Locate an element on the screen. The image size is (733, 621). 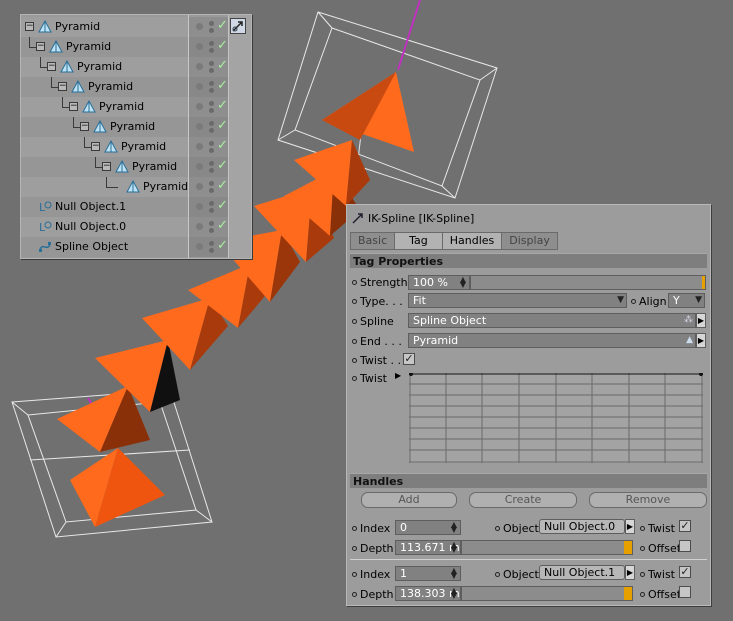
ik-spline-tag-icon is located at coordinates (238, 26).